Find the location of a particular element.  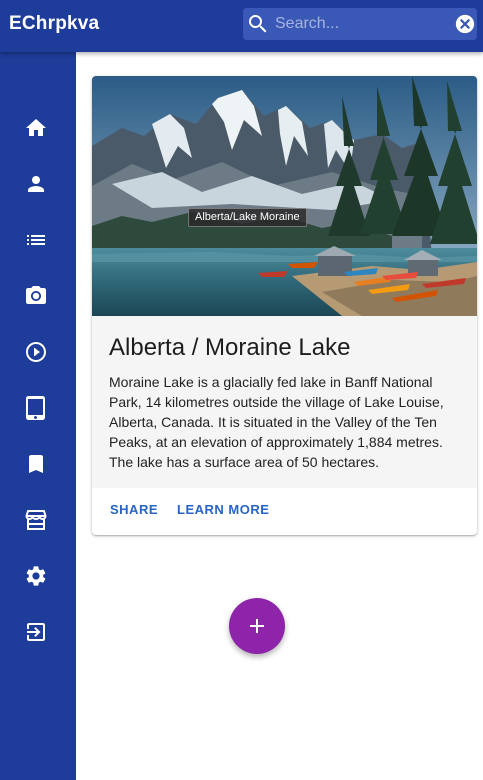

search-box is located at coordinates (360, 24).